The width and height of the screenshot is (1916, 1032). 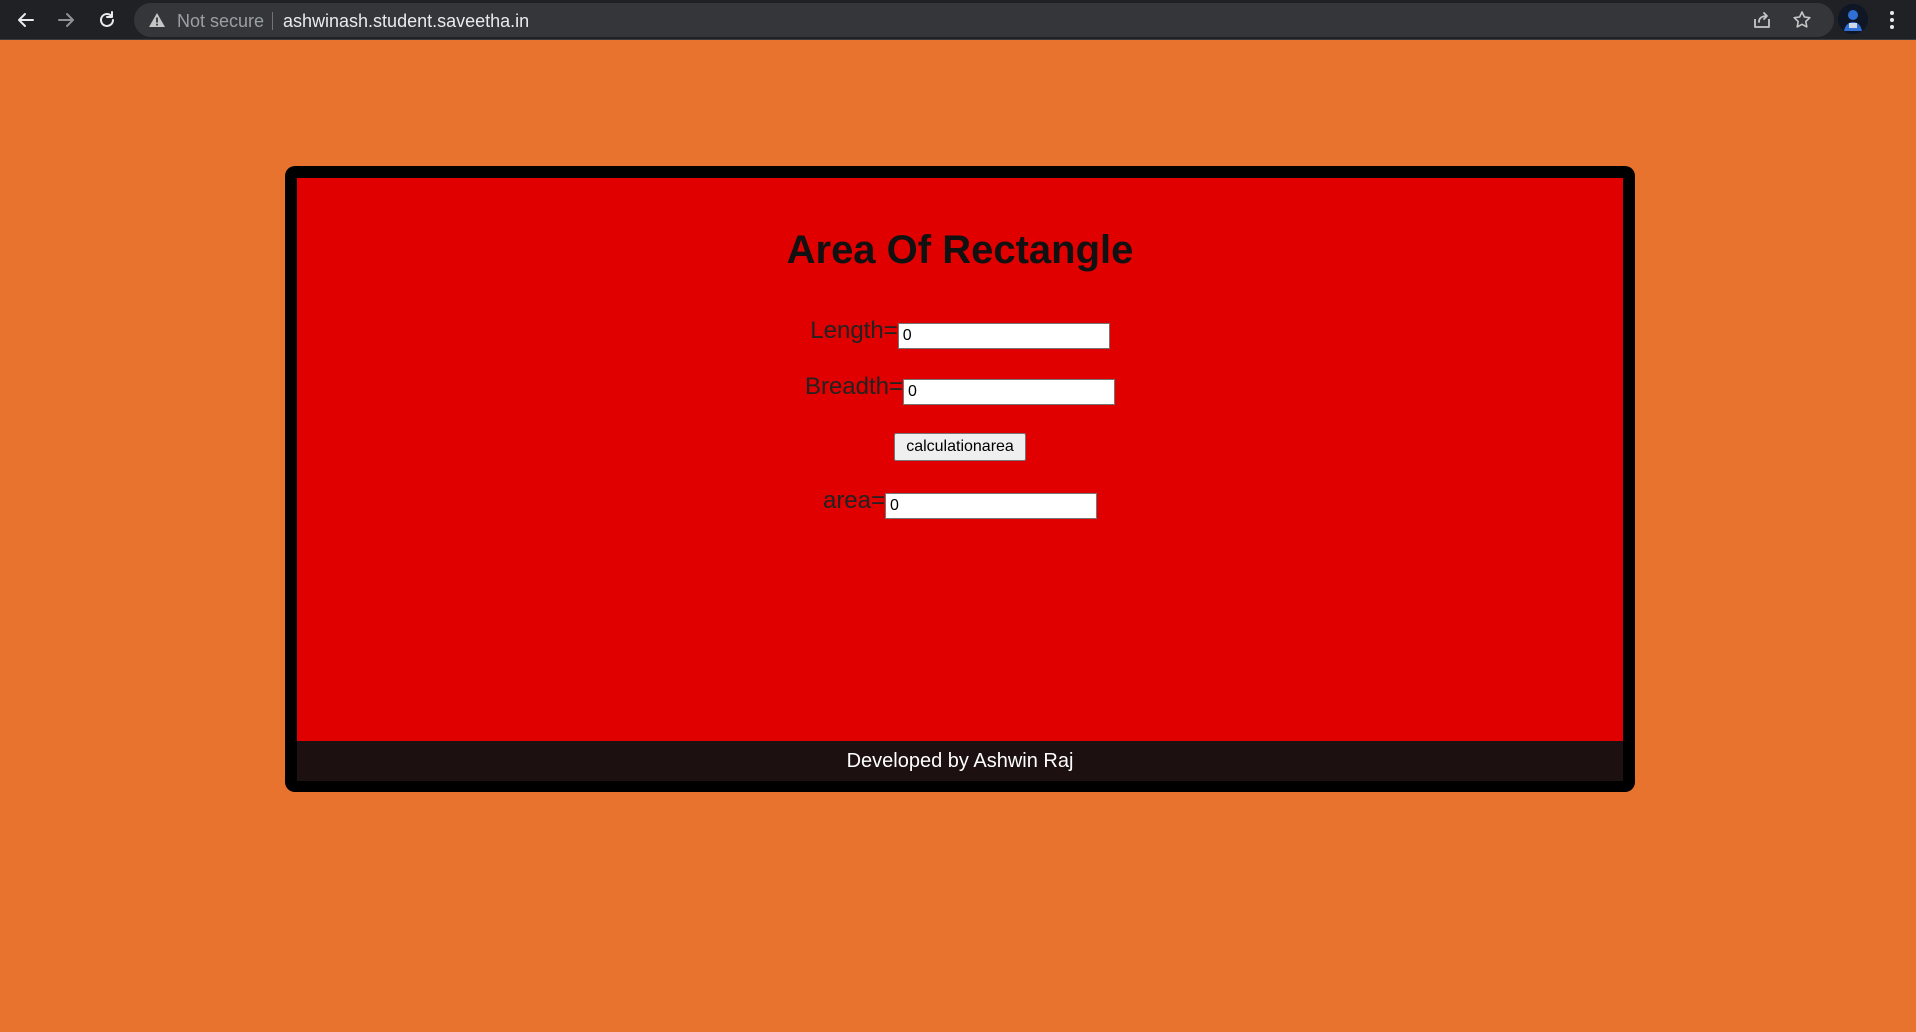 I want to click on forward-button, so click(x=66, y=20).